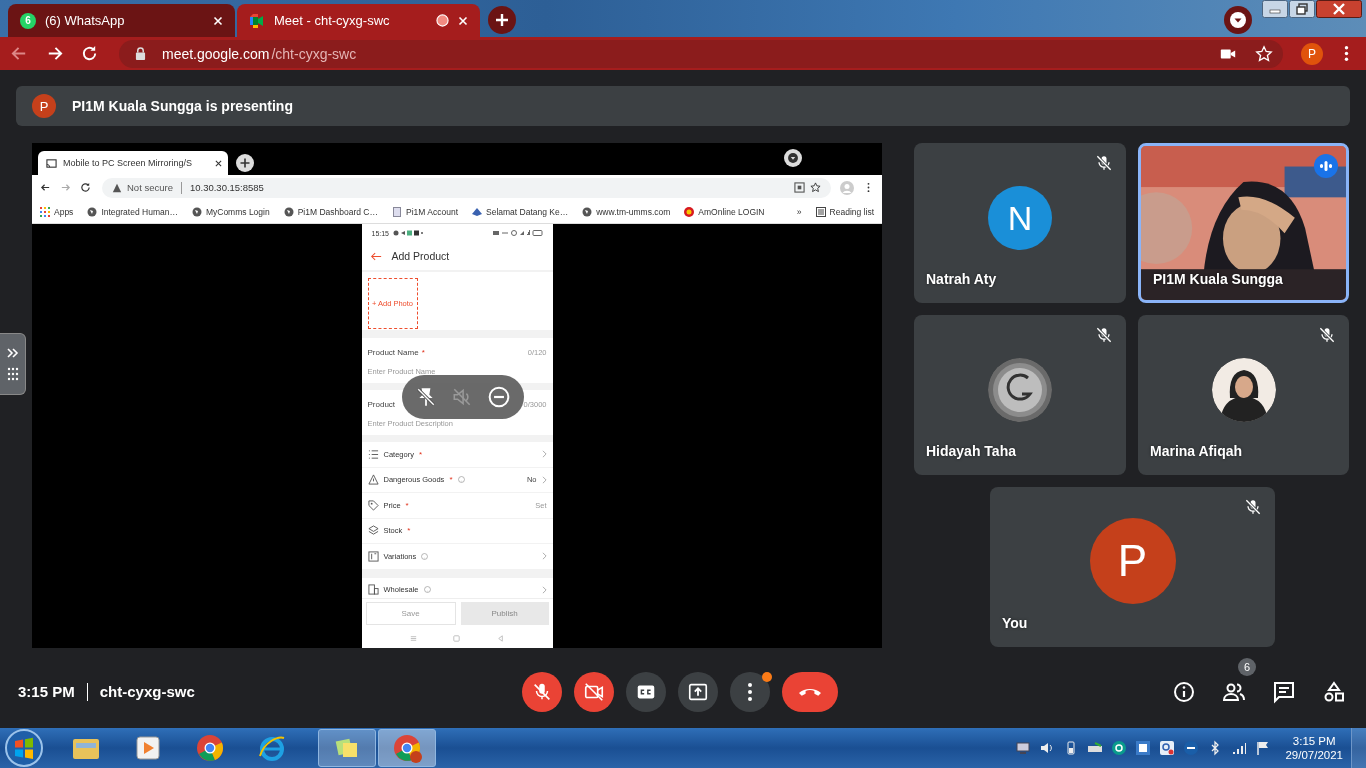 Image resolution: width=1366 pixels, height=768 pixels. Describe the element at coordinates (1247, 666) in the screenshot. I see `participant-count: 6` at that location.